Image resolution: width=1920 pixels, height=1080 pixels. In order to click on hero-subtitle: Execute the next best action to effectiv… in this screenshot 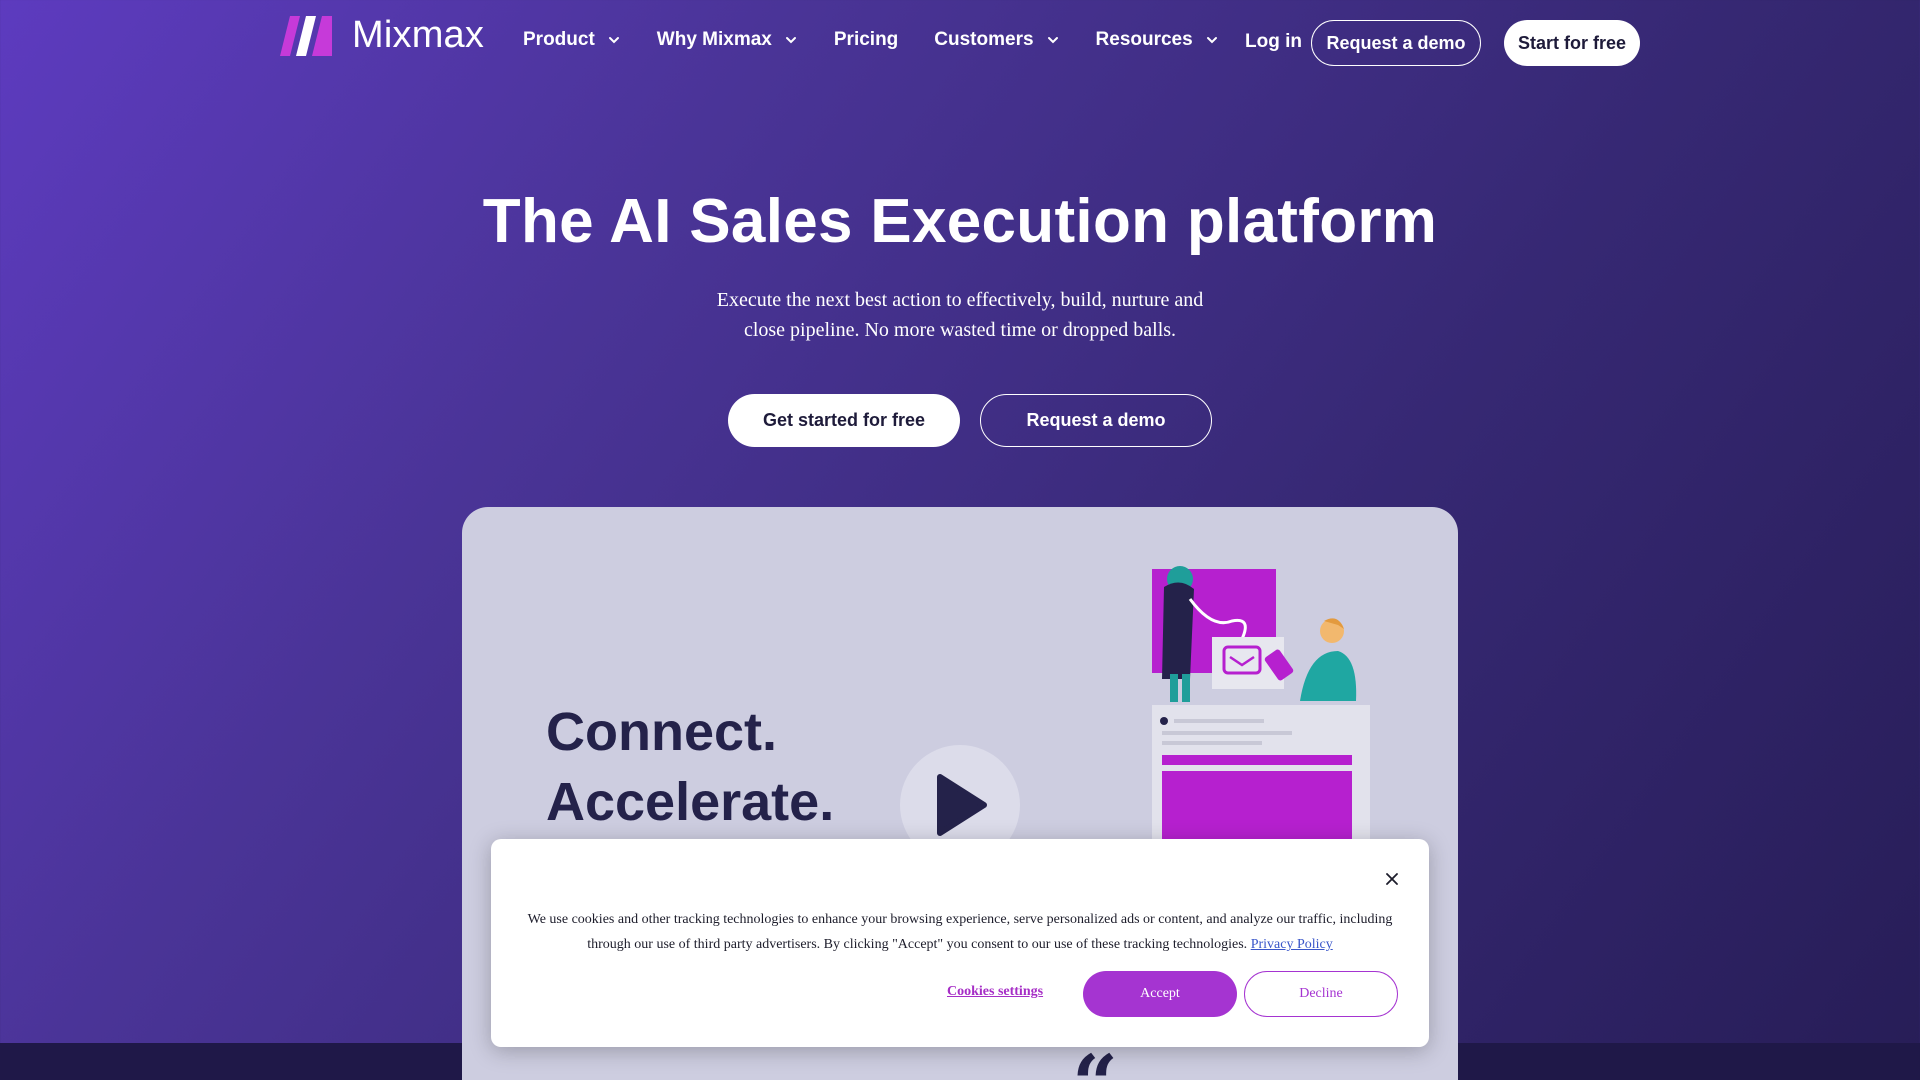, I will do `click(960, 315)`.